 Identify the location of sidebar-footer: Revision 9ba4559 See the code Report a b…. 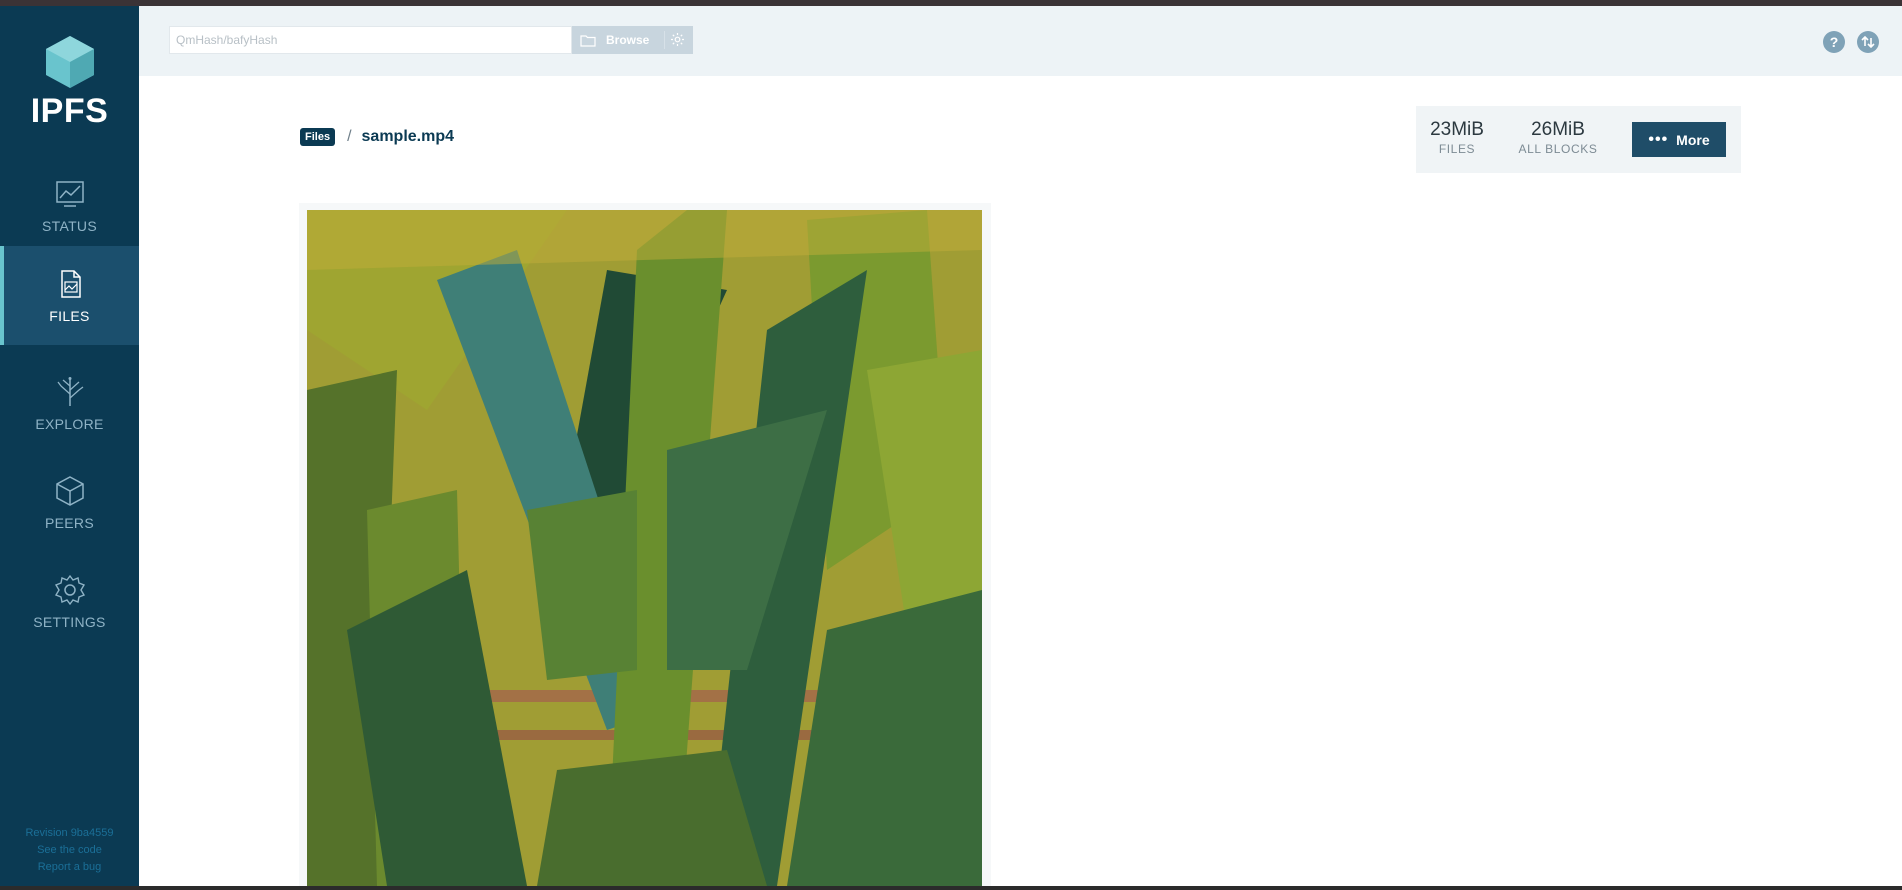
(69, 850).